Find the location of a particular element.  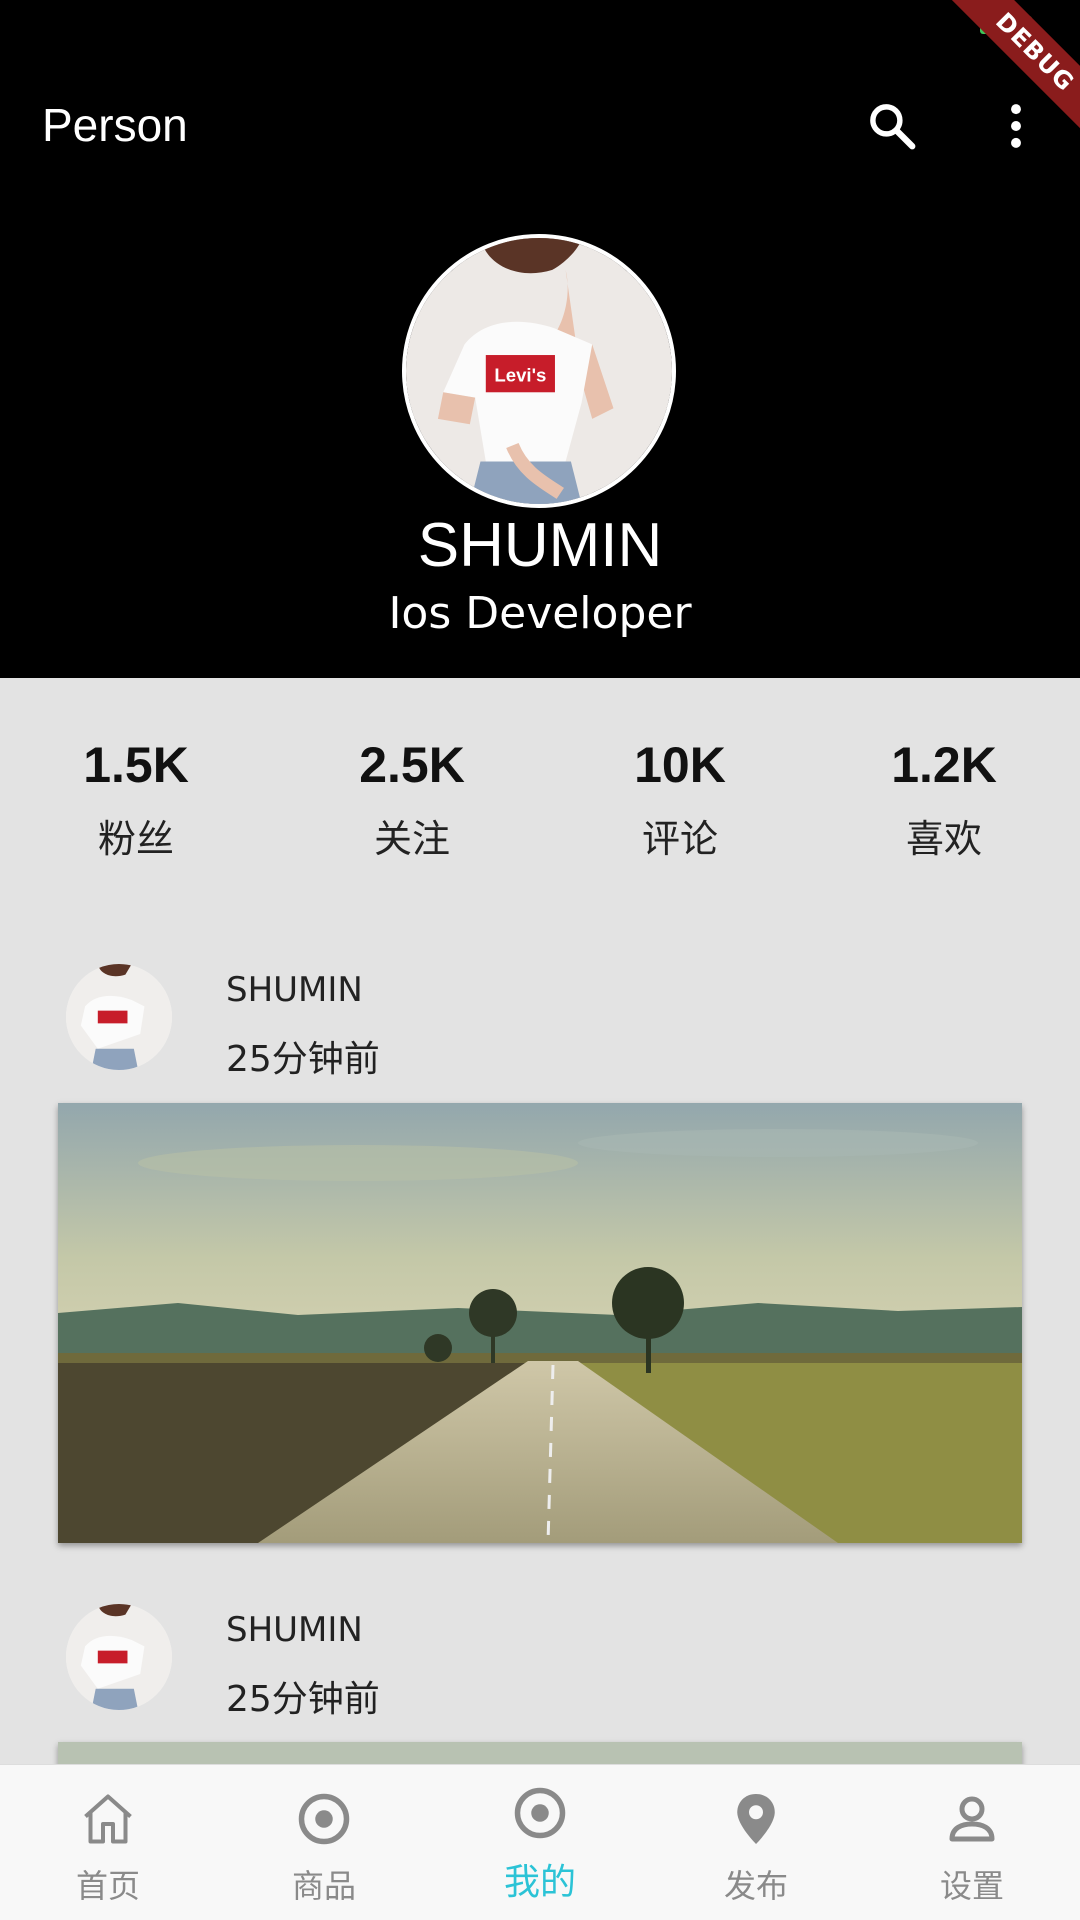

more-vert-icon is located at coordinates (1016, 126).